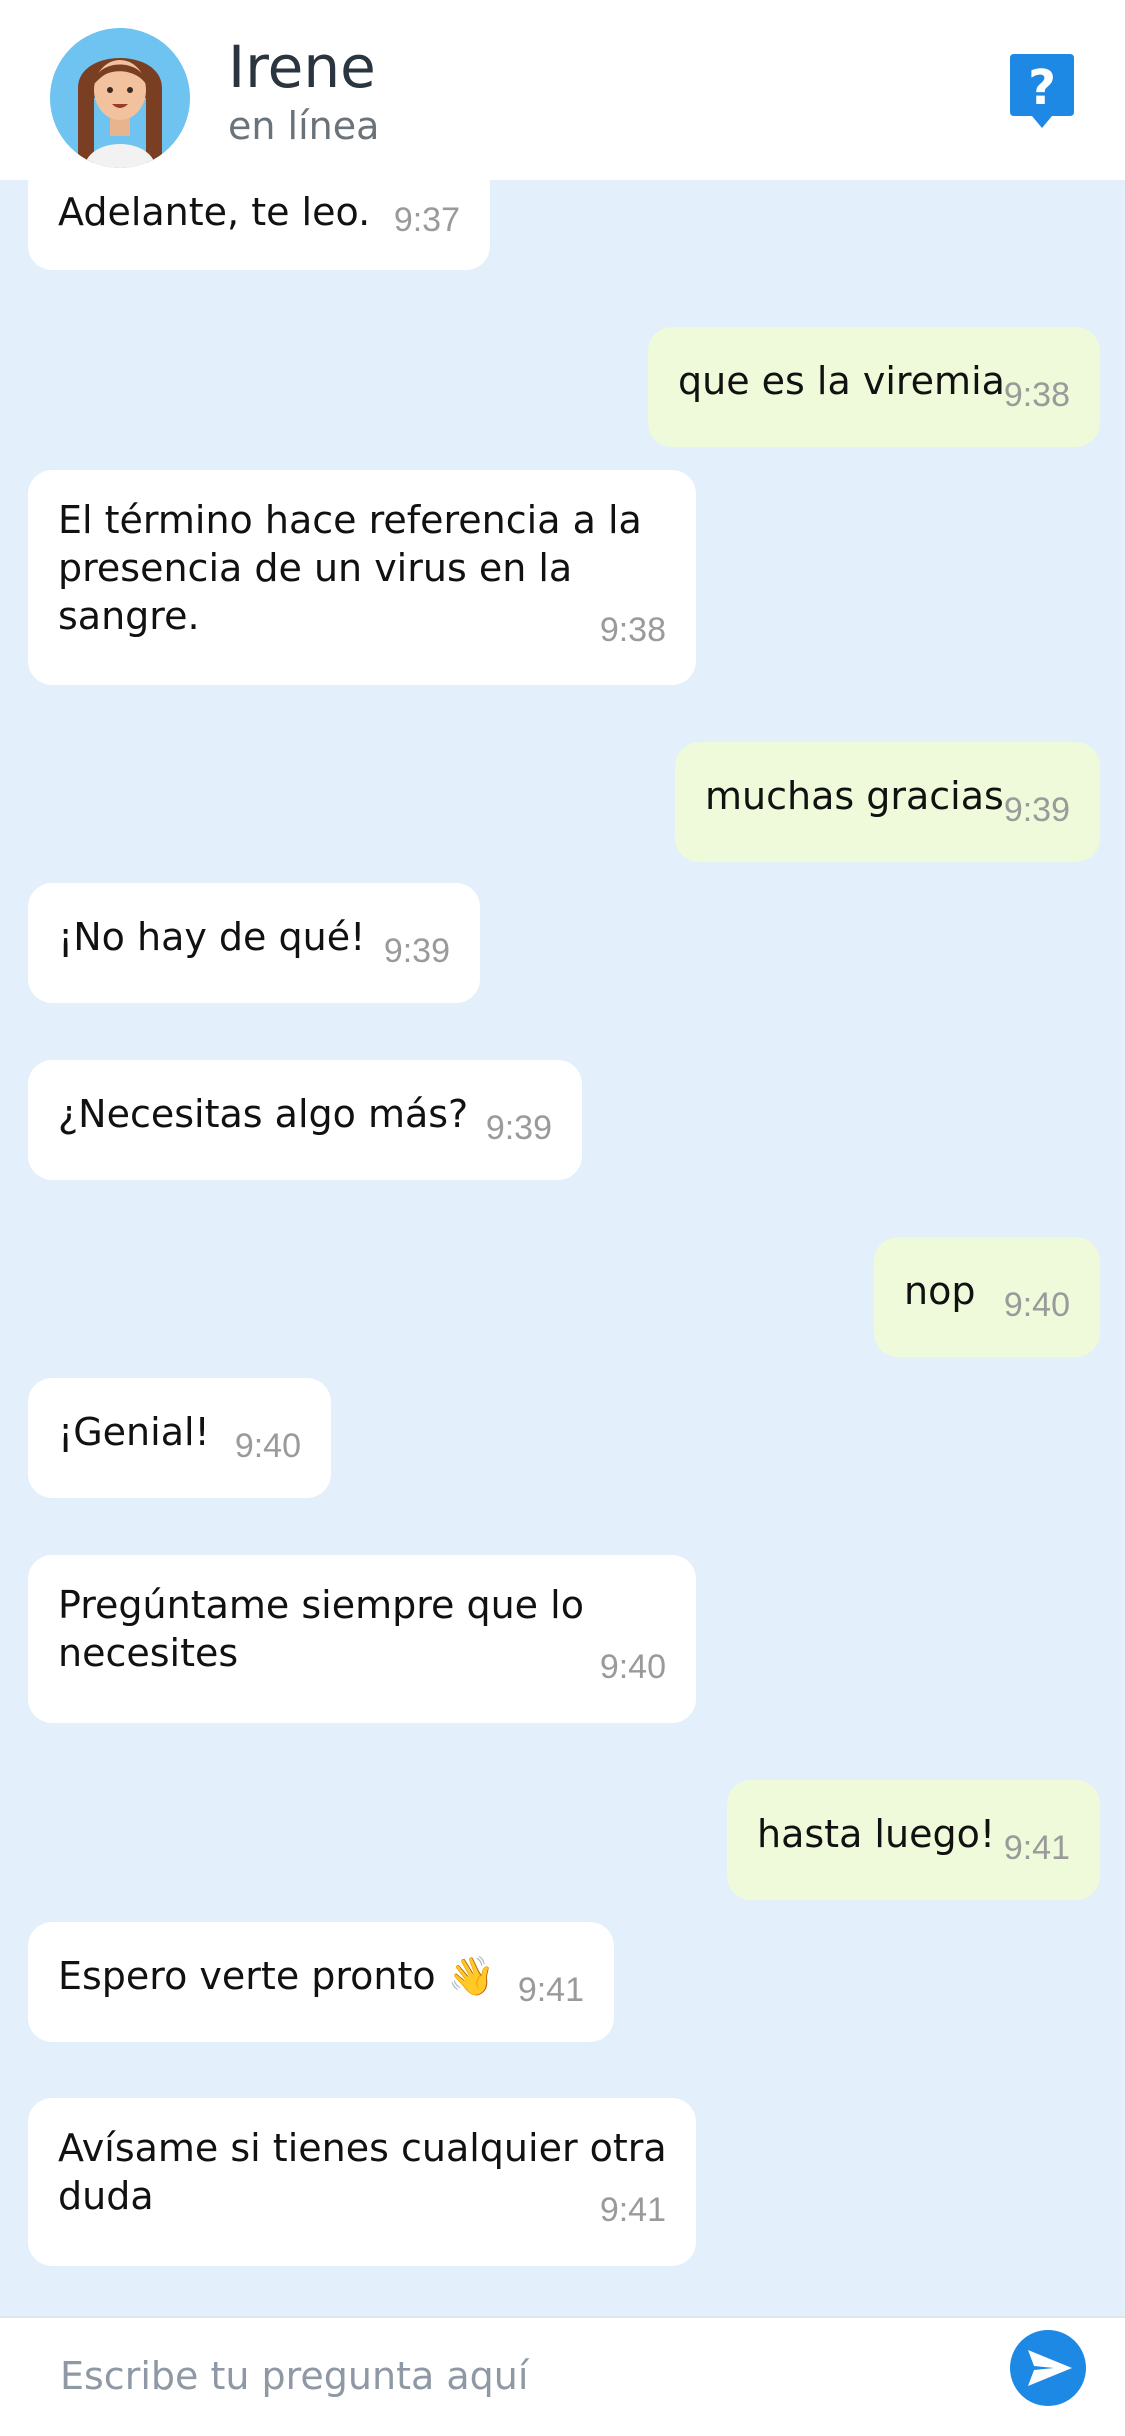 This screenshot has width=1125, height=2436. Describe the element at coordinates (212, 937) in the screenshot. I see `message-text: ¡No hay de qué!` at that location.